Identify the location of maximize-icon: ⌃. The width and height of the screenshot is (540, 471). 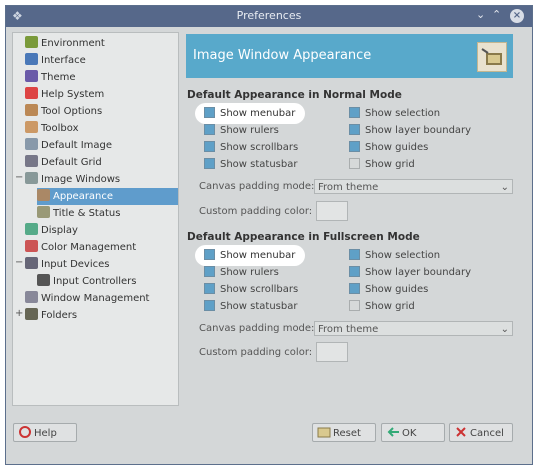
(496, 14).